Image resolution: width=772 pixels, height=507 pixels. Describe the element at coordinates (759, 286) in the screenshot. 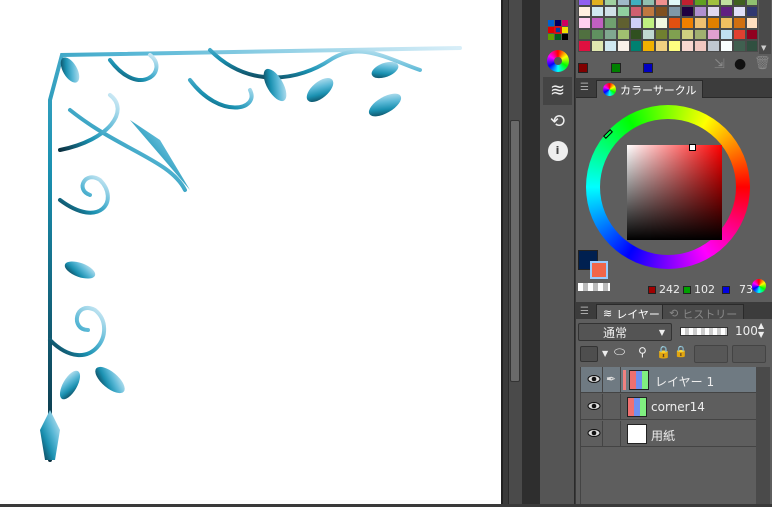

I see `color-mode-icon` at that location.